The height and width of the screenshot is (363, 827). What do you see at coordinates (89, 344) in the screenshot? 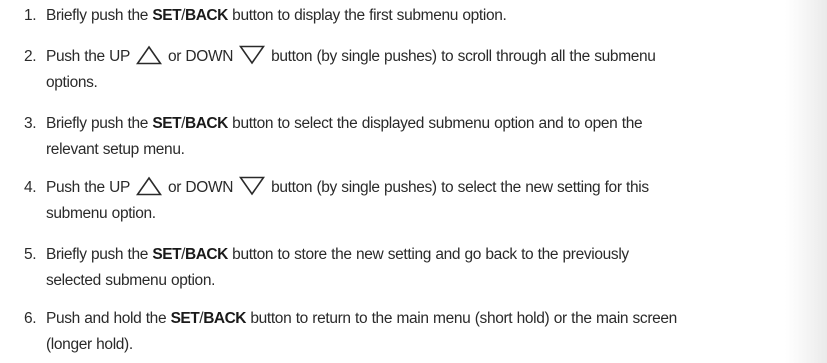
I see `step-text-continued: (longer hold).` at bounding box center [89, 344].